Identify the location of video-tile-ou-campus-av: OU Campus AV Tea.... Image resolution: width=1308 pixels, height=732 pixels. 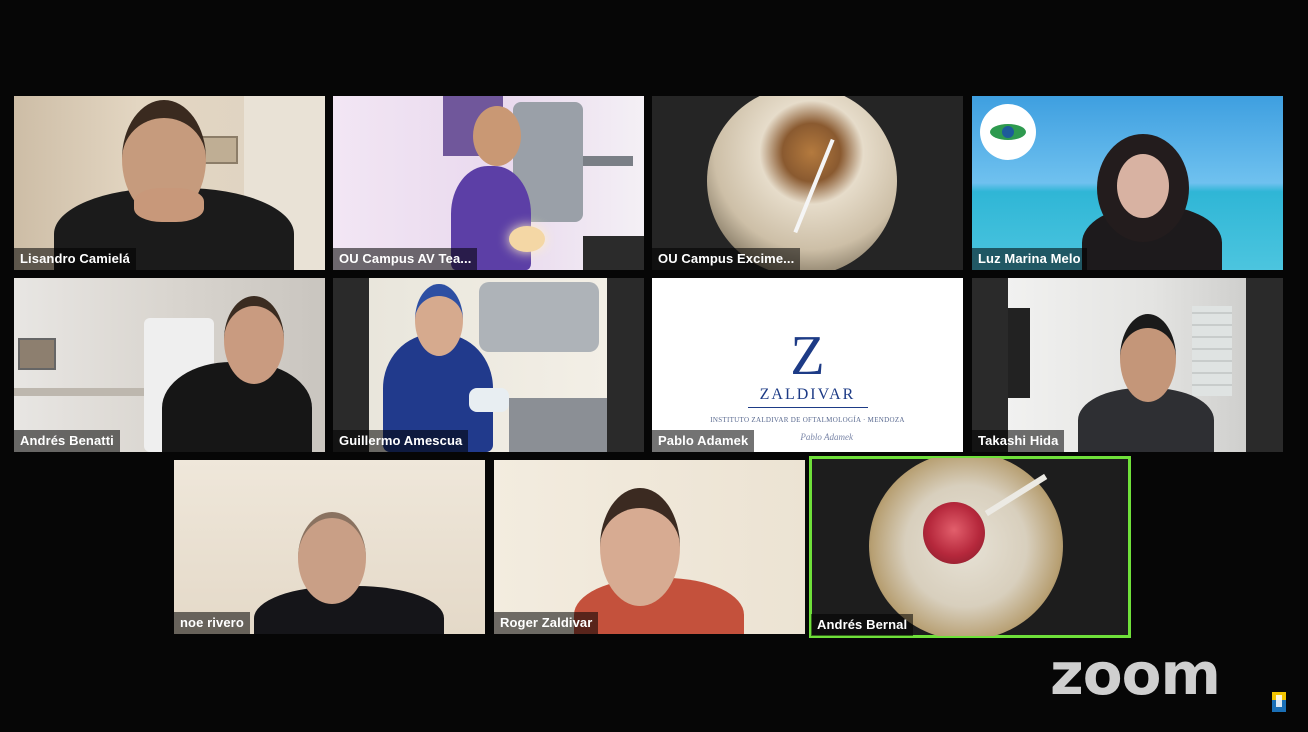
(488, 183).